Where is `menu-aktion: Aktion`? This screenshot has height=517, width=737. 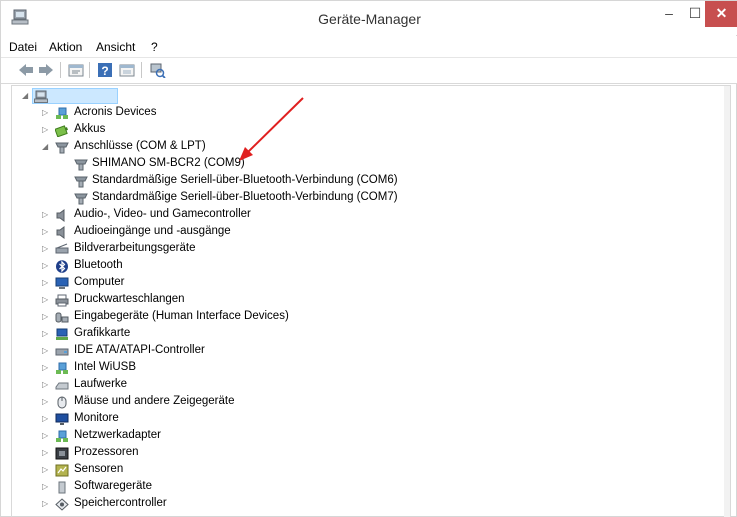 menu-aktion: Aktion is located at coordinates (65, 47).